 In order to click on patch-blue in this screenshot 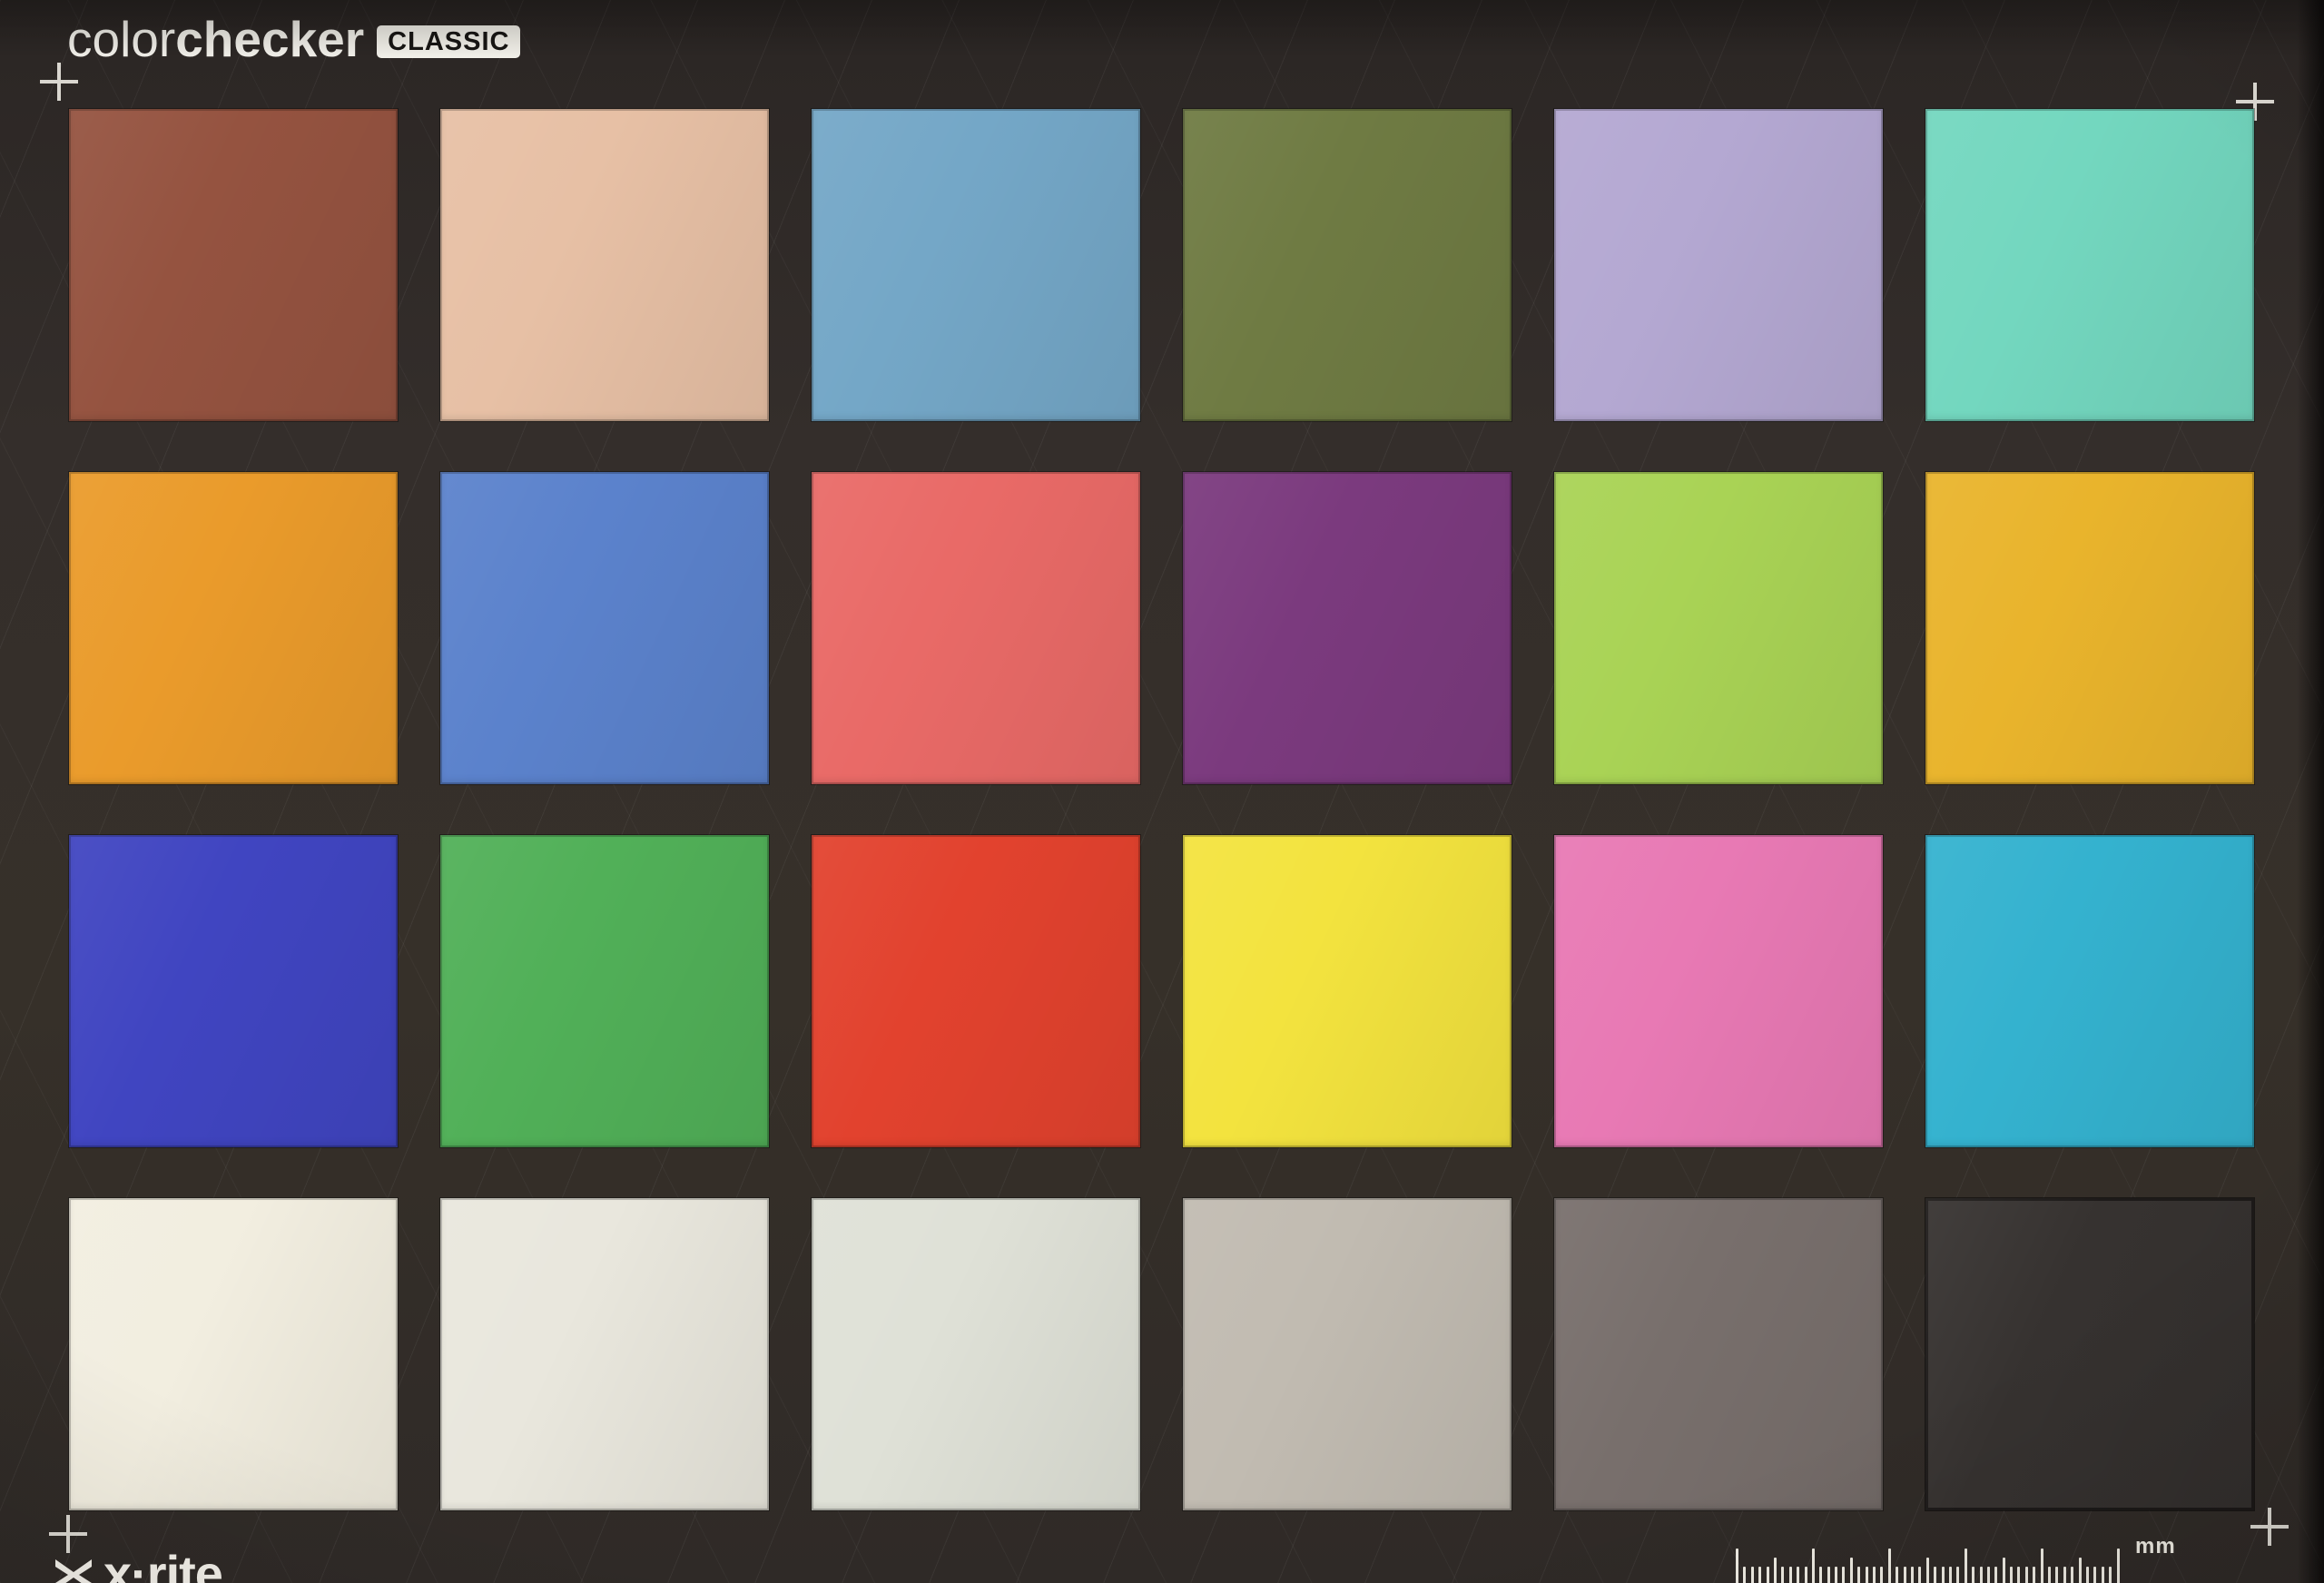, I will do `click(233, 991)`.